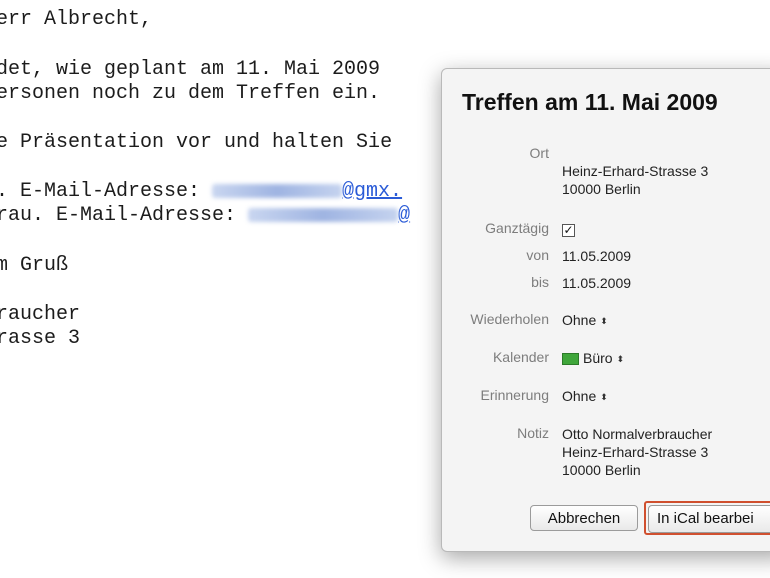 This screenshot has height=578, width=770. I want to click on event-title: Treffen am 11. Mai 2009, so click(590, 102).